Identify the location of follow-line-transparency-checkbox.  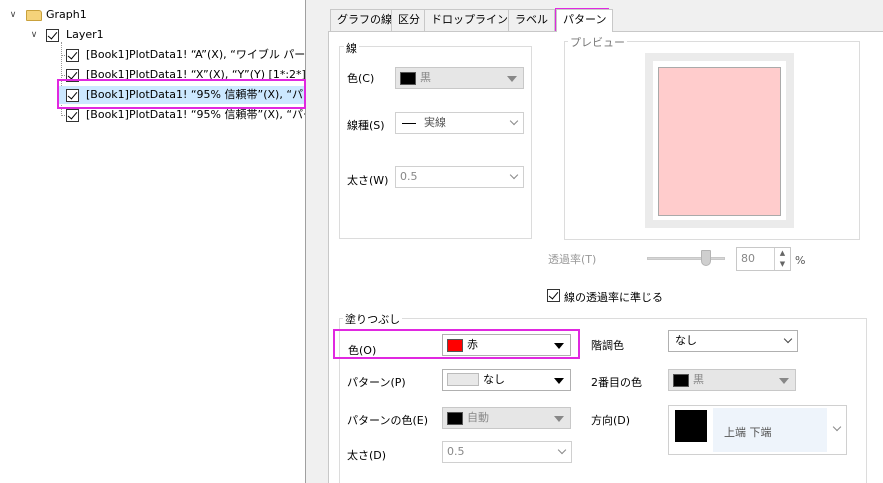
(553, 295).